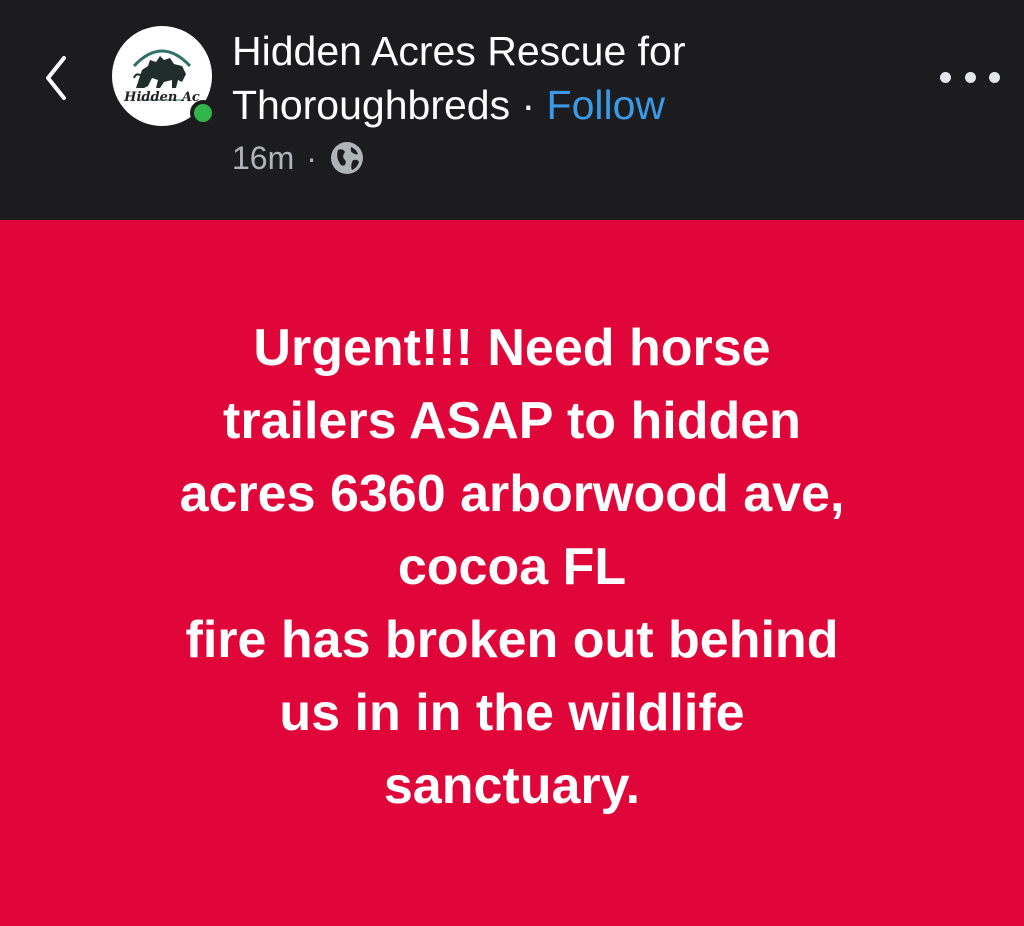  I want to click on page-name-line2: Thoroughbreds, so click(371, 105).